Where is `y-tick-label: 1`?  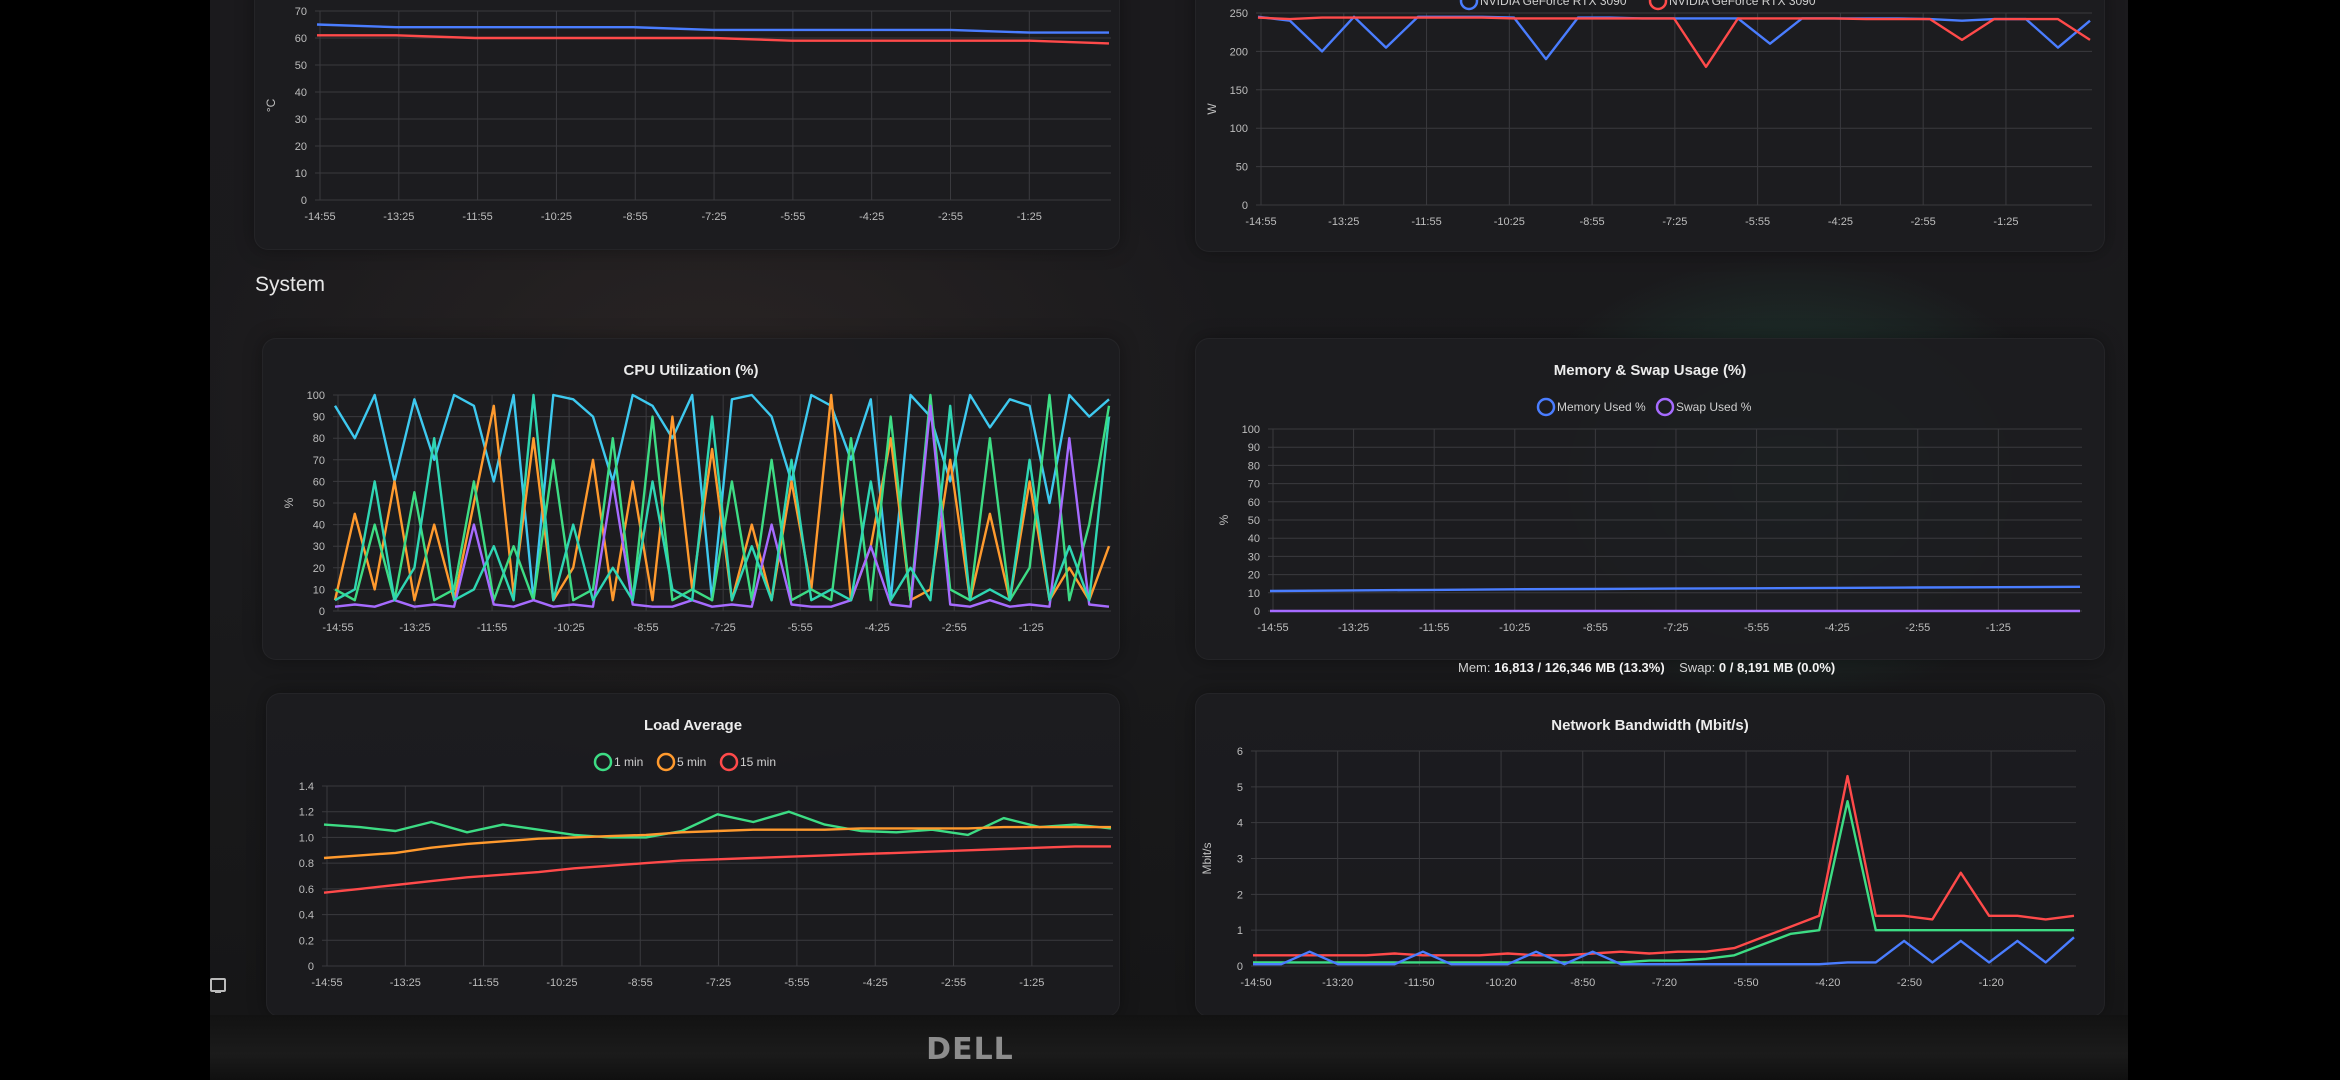
y-tick-label: 1 is located at coordinates (1240, 931).